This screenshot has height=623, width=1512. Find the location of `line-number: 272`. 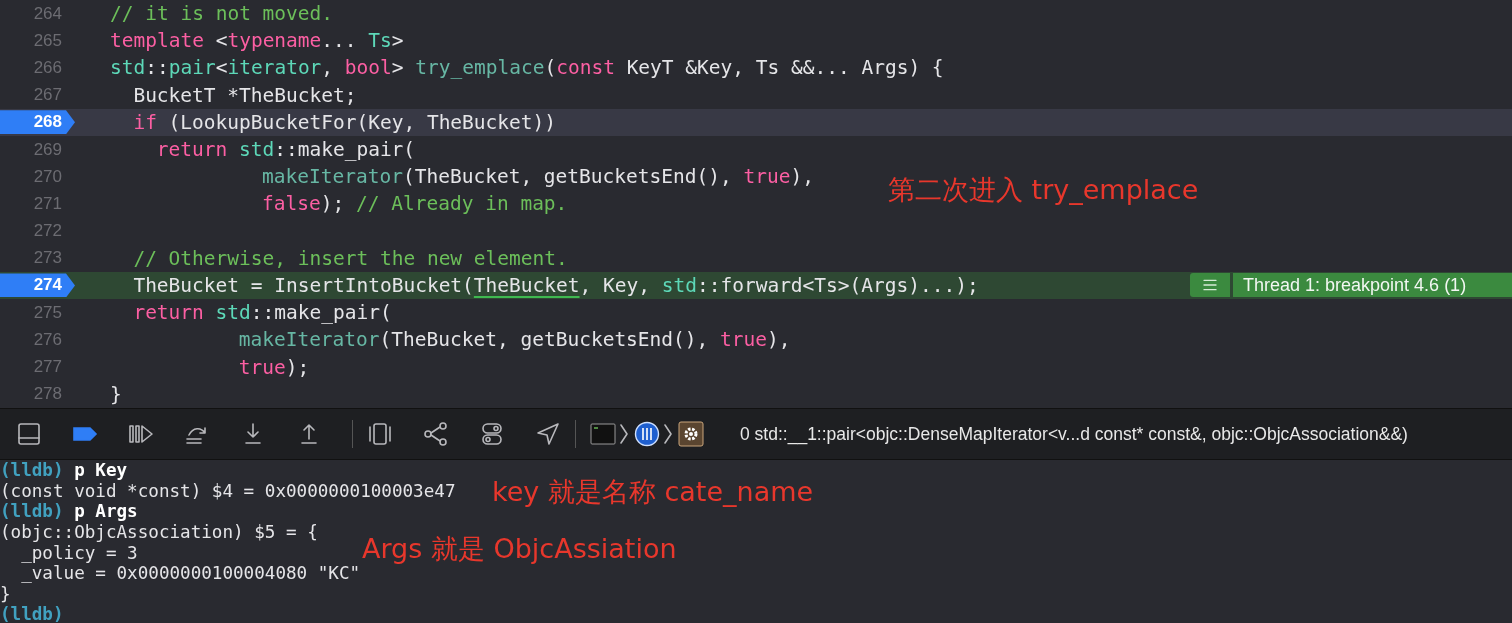

line-number: 272 is located at coordinates (47, 231).